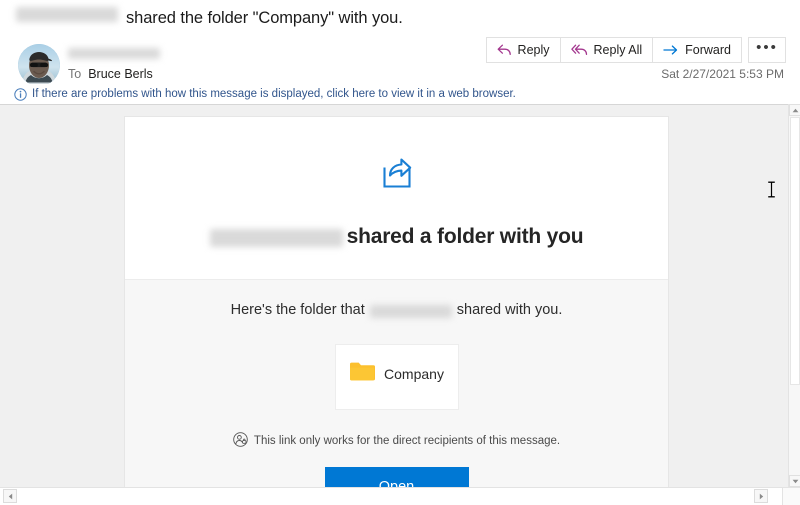 Image resolution: width=800 pixels, height=505 pixels. I want to click on folder-name: Company, so click(414, 374).